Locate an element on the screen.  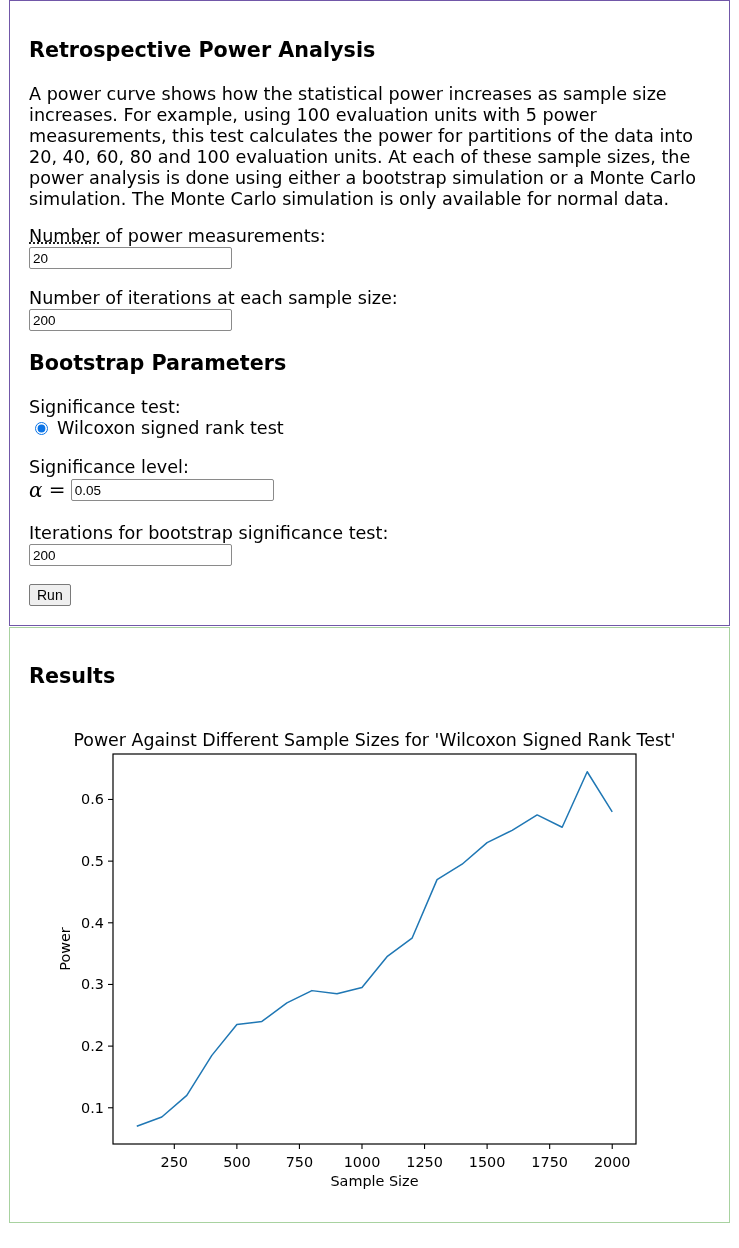
y-axis-label: Power is located at coordinates (65, 949).